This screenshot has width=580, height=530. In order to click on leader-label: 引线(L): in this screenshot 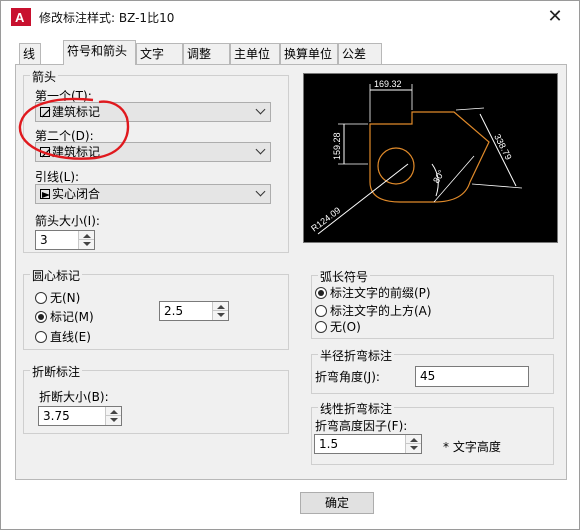, I will do `click(57, 177)`.